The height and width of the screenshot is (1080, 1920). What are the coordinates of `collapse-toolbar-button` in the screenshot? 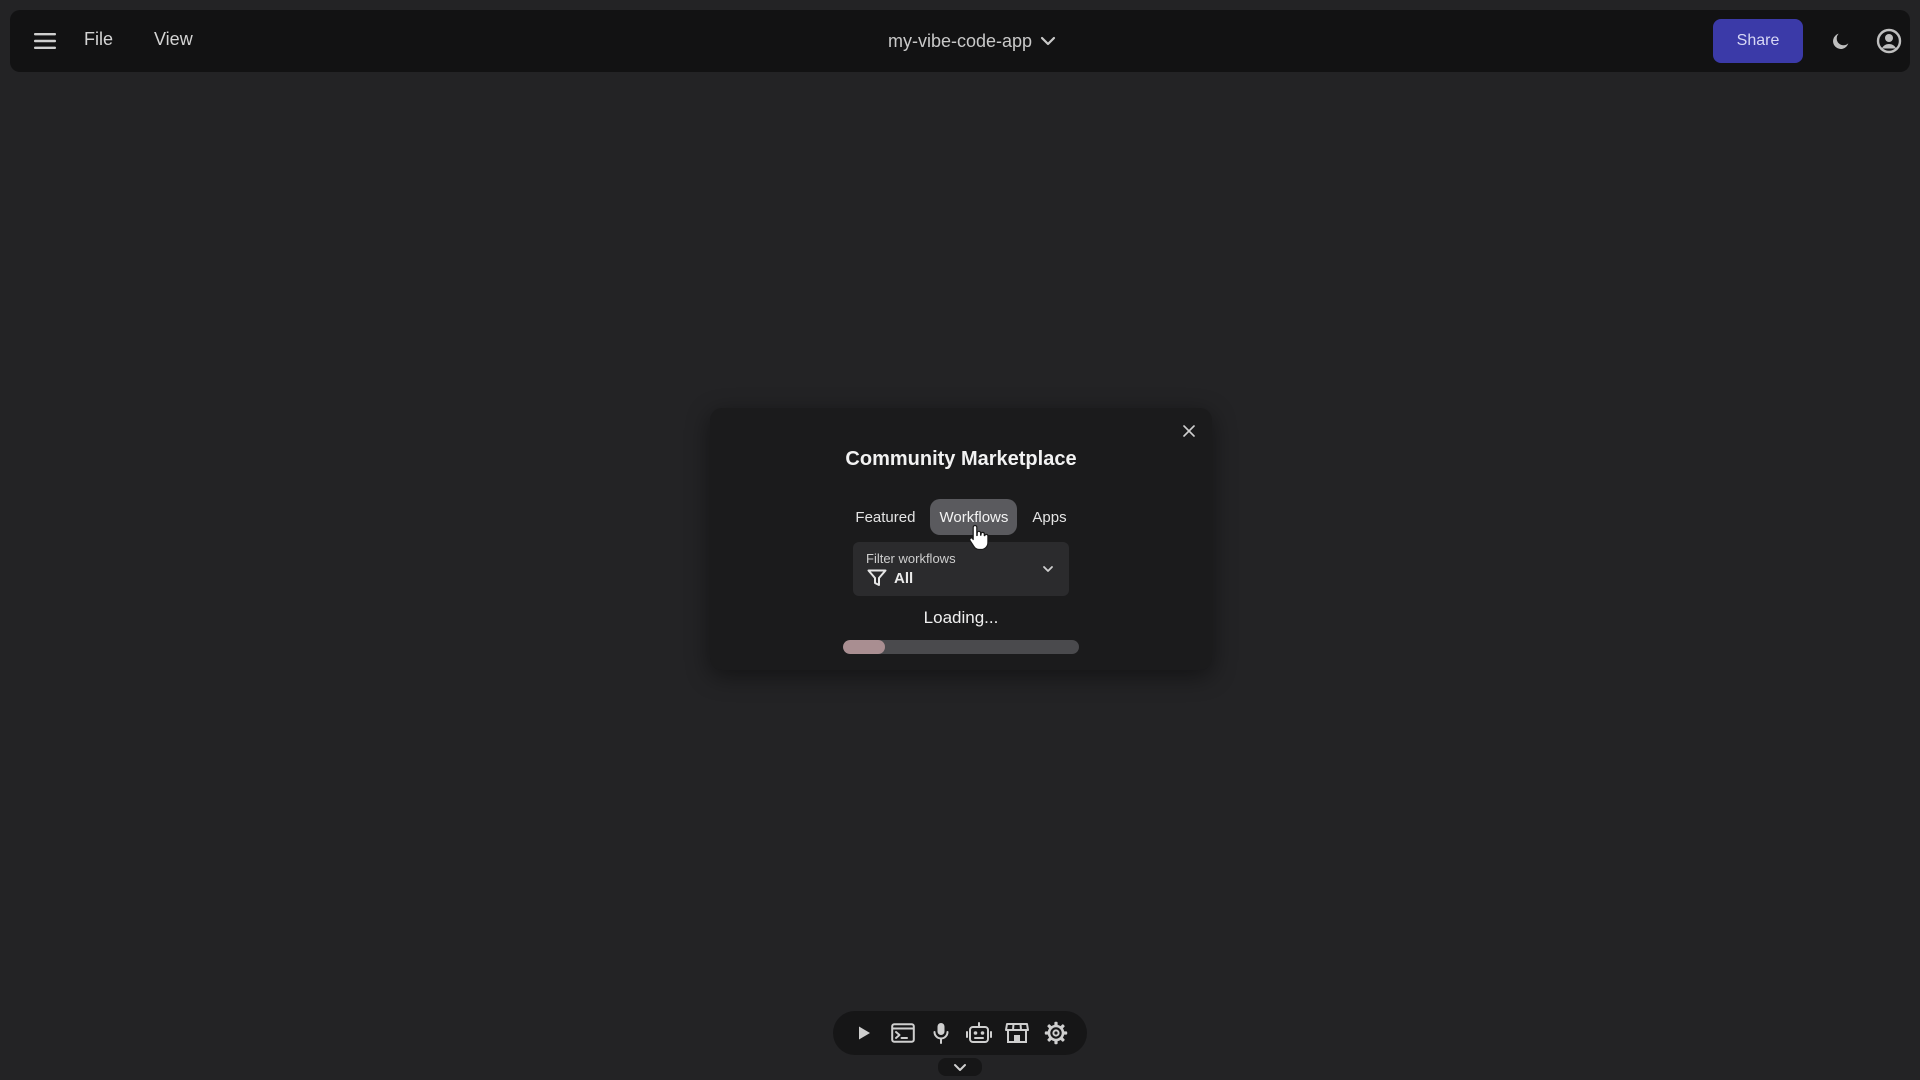 It's located at (960, 1067).